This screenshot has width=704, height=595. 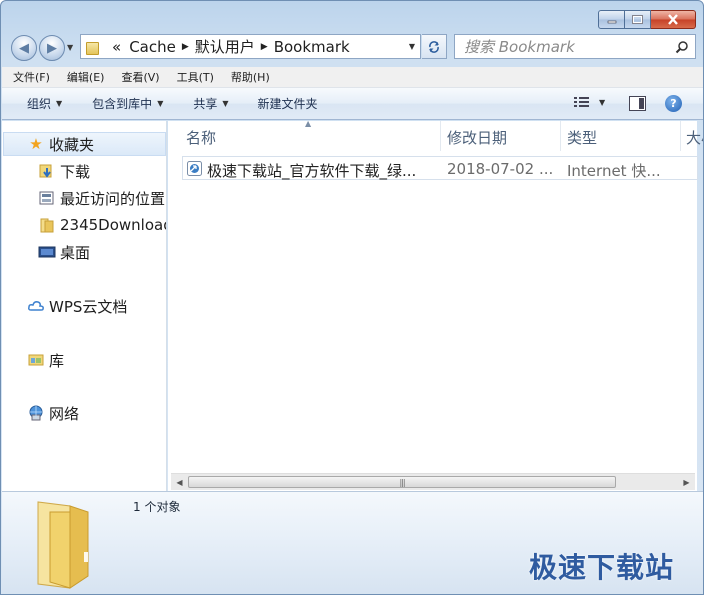 I want to click on nav-item-recent-places: 最近访问的位置, so click(x=101, y=198).